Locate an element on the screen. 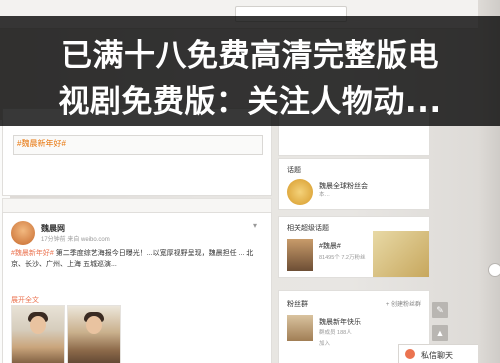 The height and width of the screenshot is (363, 500). fan-group-header: 粉丝群 is located at coordinates (297, 304).